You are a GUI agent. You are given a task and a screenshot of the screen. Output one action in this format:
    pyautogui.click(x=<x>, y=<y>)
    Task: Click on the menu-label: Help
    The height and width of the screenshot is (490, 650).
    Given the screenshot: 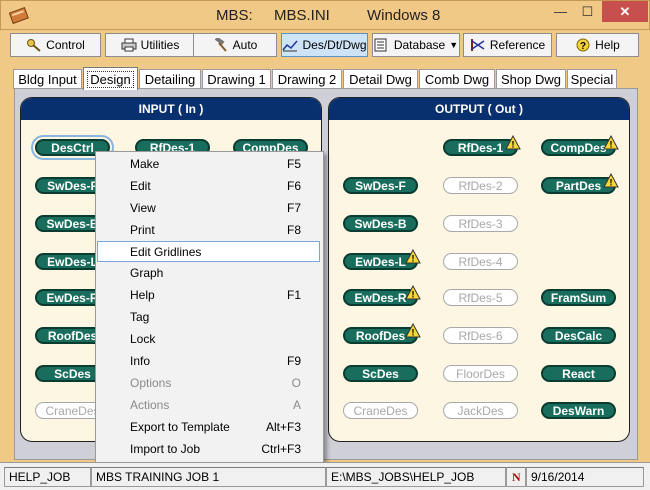 What is the action you would take?
    pyautogui.click(x=142, y=295)
    